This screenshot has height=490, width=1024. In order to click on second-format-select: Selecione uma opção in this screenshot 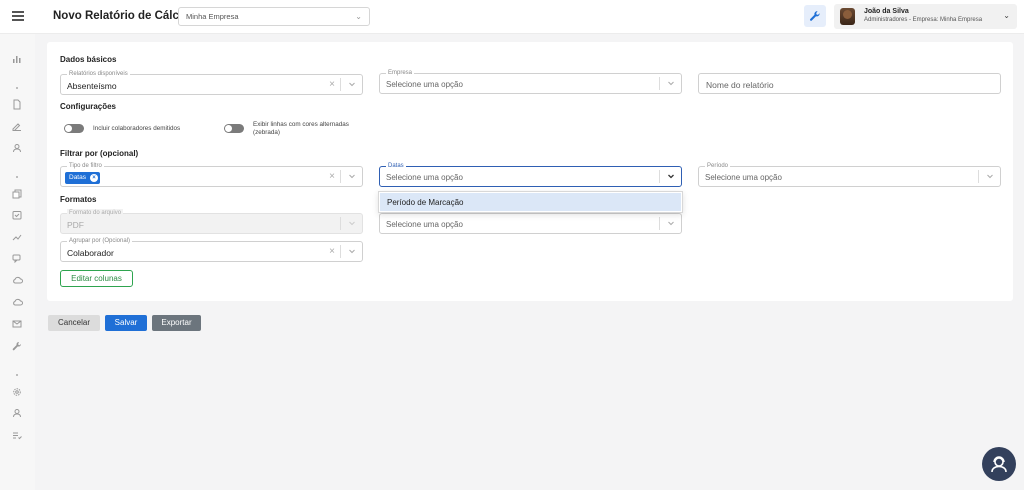, I will do `click(530, 223)`.